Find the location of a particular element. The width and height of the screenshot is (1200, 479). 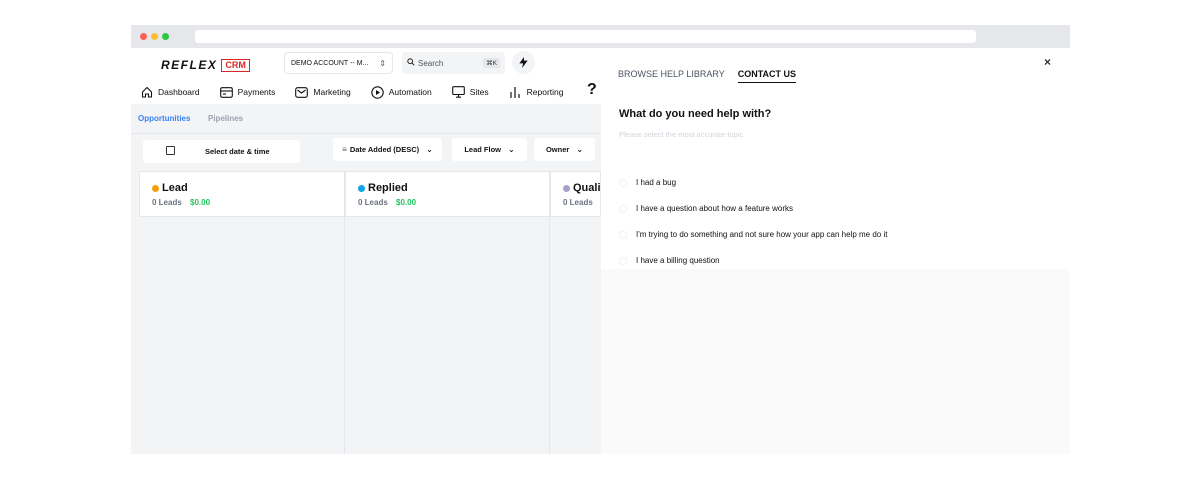

nav-automation: Automation is located at coordinates (401, 92).